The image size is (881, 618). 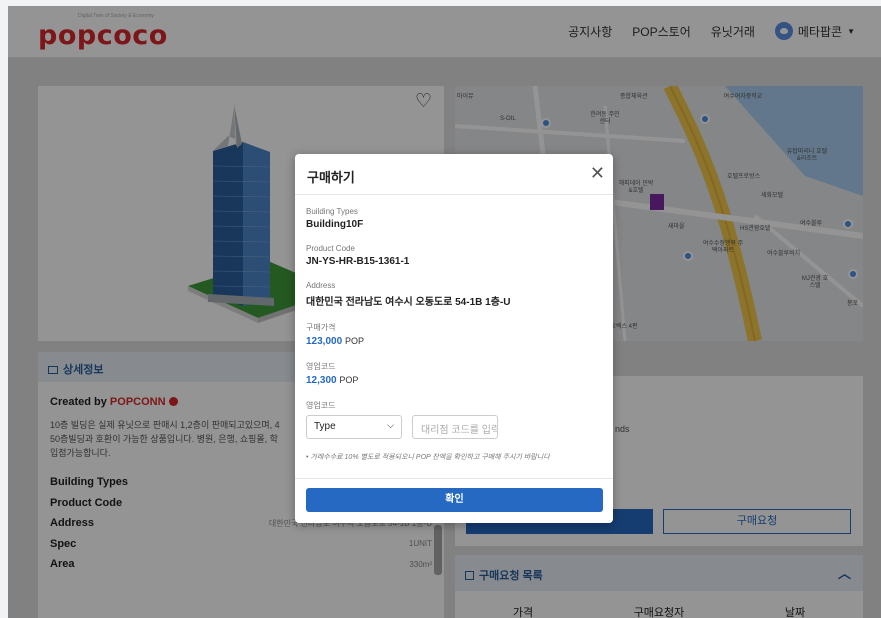 What do you see at coordinates (408, 302) in the screenshot?
I see `address-value: 대한민국 전라남도 여수시 오동도로 54-1B 1층-U` at bounding box center [408, 302].